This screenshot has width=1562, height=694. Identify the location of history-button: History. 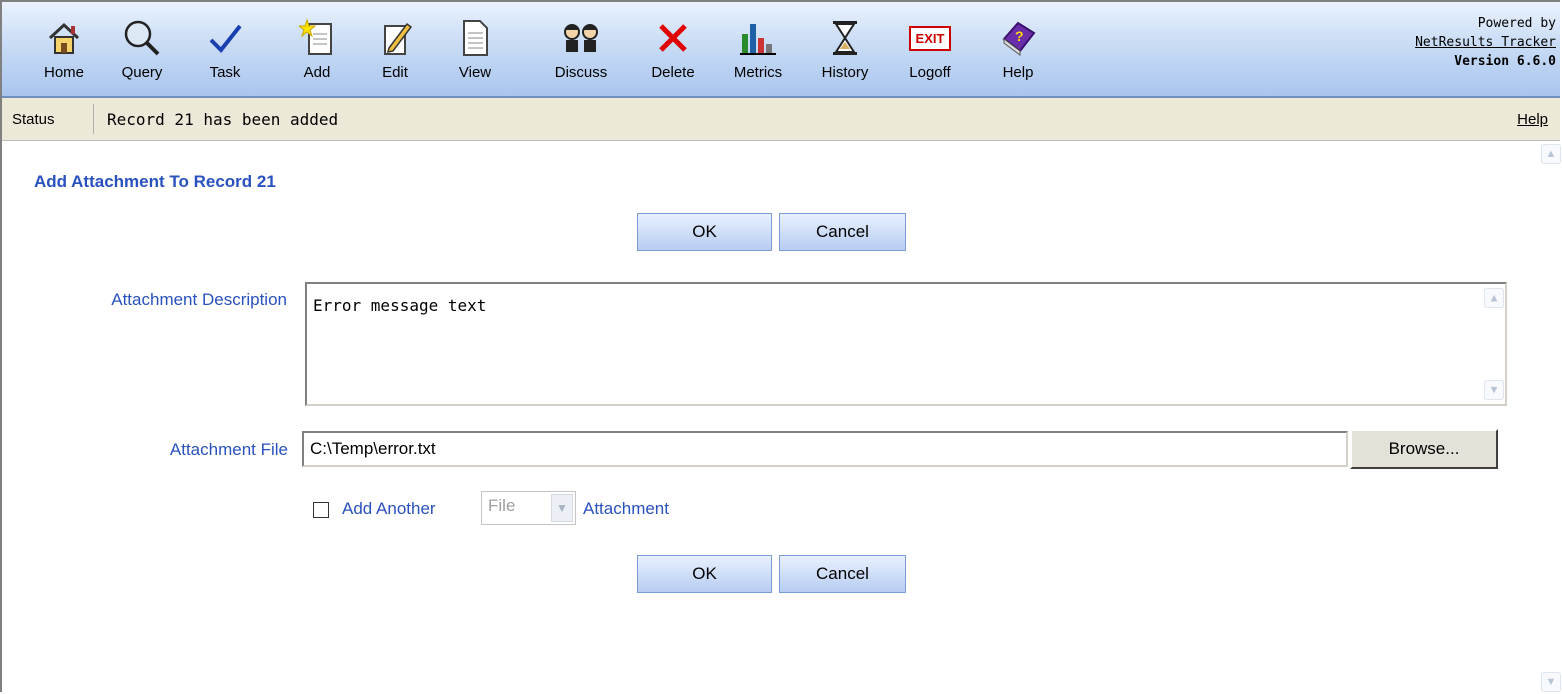
(845, 49).